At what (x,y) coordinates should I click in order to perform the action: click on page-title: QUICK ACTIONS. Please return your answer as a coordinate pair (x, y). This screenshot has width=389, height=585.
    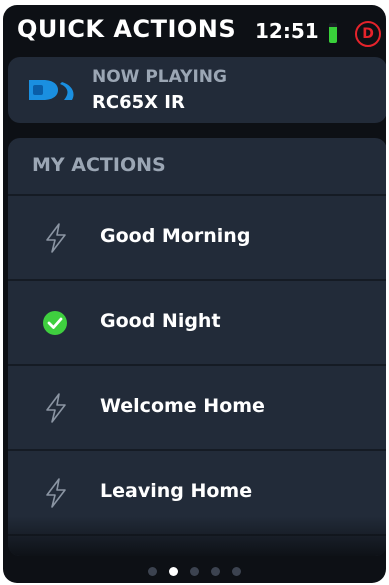
    Looking at the image, I should click on (127, 29).